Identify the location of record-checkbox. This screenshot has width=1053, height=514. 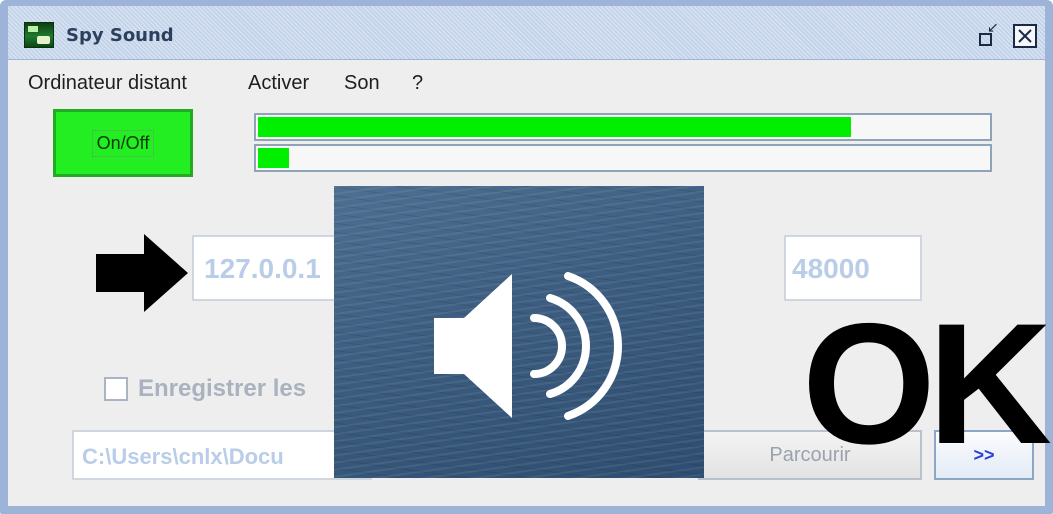
(116, 389).